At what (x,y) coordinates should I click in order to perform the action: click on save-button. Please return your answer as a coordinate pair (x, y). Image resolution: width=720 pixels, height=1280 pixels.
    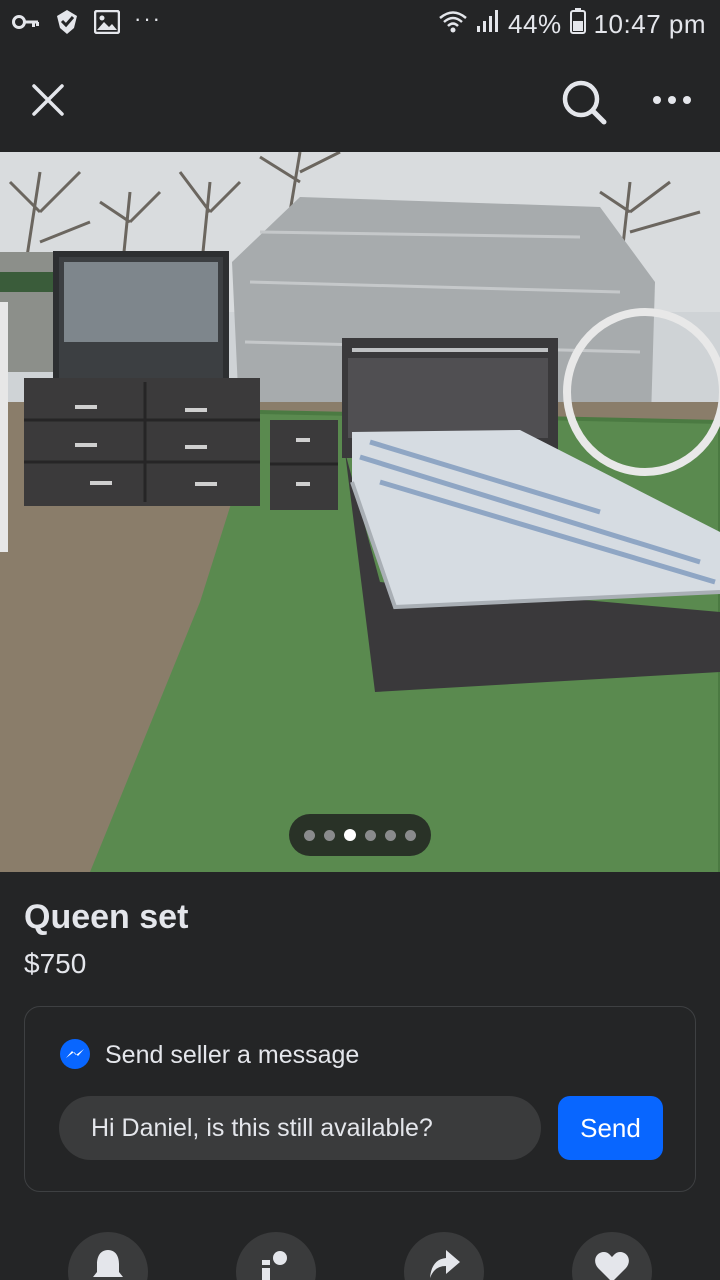
    Looking at the image, I should click on (612, 1256).